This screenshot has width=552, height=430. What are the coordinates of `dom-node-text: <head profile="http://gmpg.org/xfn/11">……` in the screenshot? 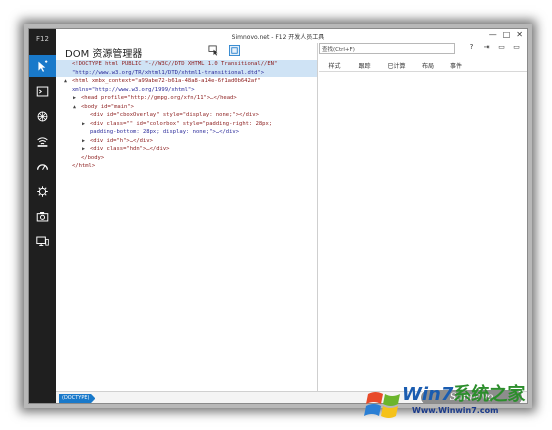 It's located at (159, 98).